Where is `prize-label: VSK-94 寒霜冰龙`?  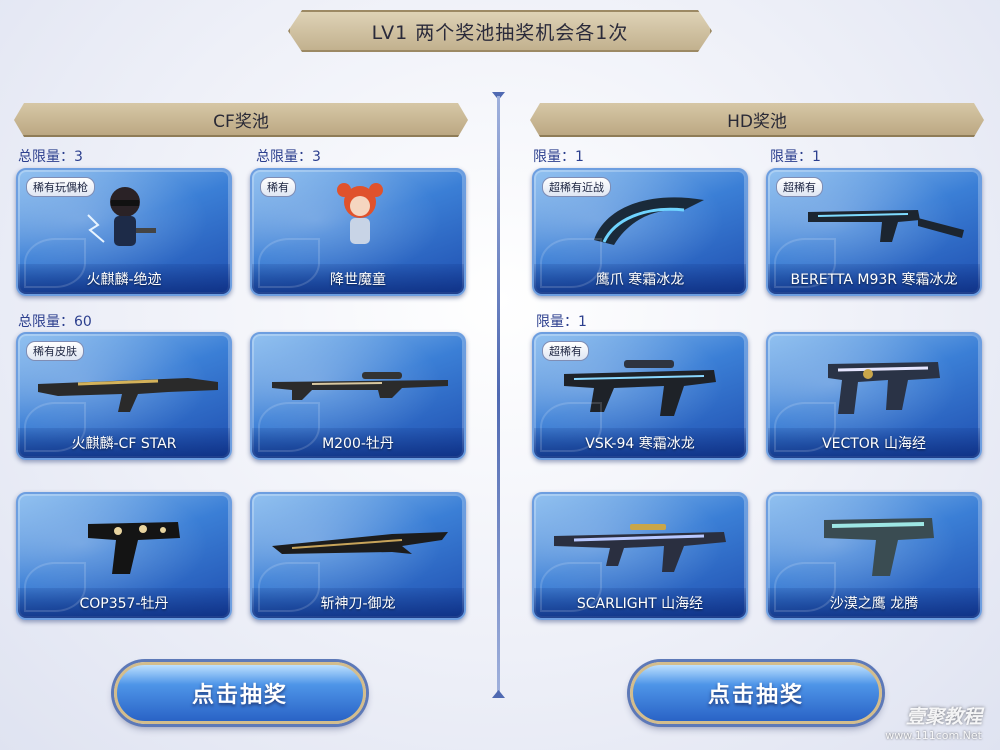 prize-label: VSK-94 寒霜冰龙 is located at coordinates (640, 443).